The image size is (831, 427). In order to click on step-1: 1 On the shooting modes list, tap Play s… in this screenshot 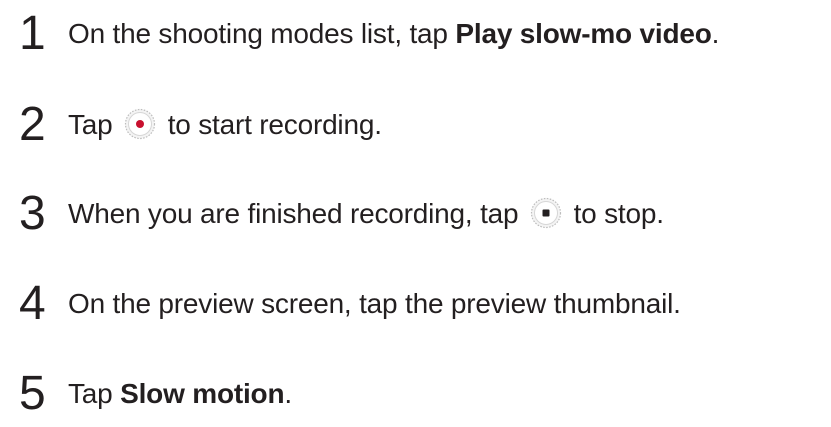, I will do `click(415, 34)`.